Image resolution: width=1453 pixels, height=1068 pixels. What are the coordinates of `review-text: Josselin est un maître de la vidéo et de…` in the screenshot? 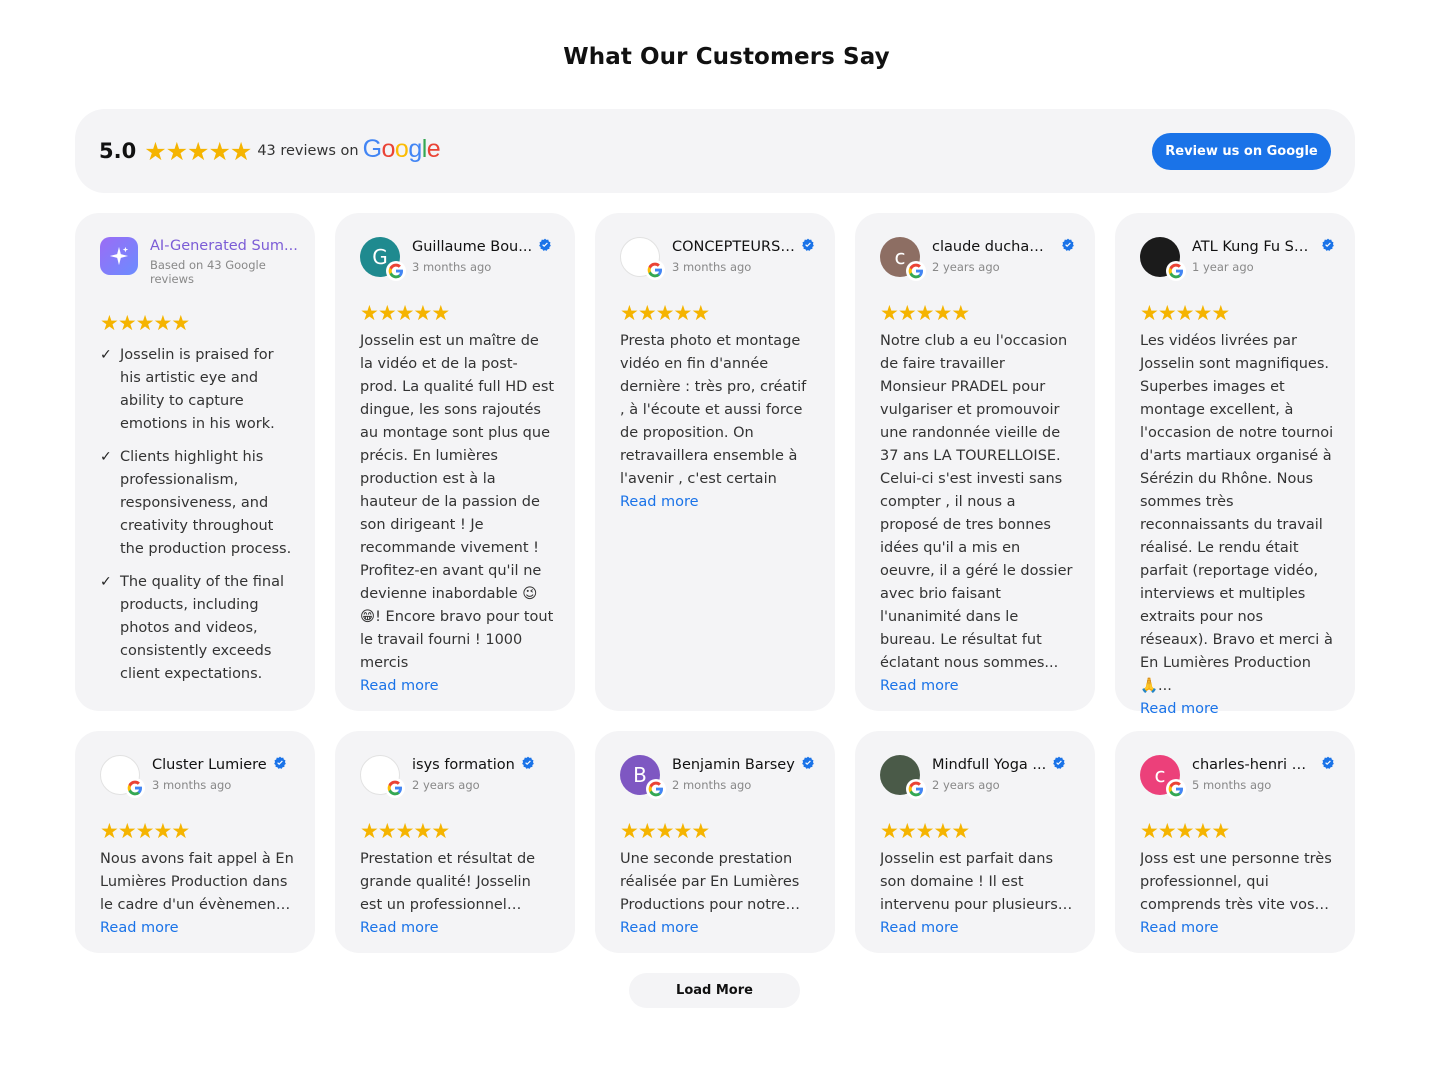 It's located at (457, 502).